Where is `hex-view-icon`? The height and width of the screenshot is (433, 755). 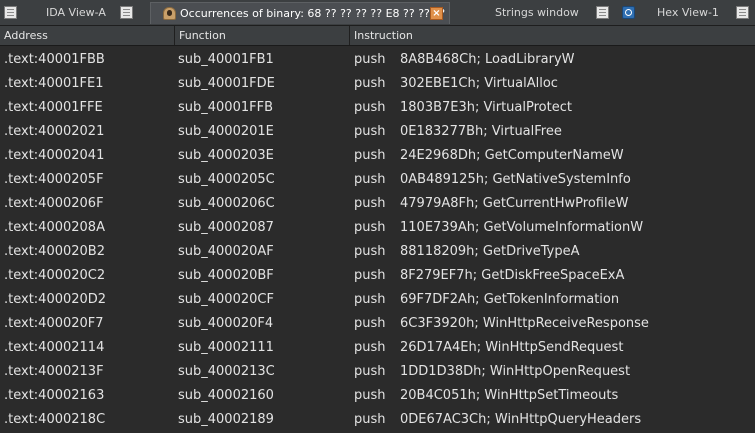 hex-view-icon is located at coordinates (628, 12).